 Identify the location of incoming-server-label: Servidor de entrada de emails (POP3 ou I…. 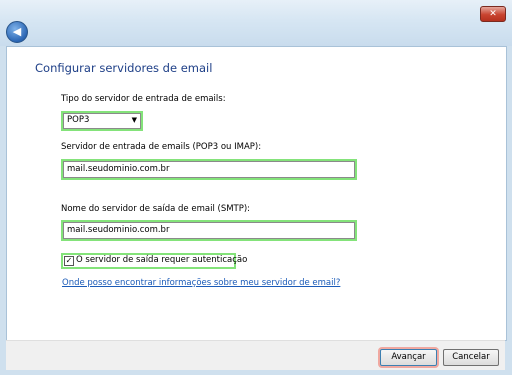
(161, 147).